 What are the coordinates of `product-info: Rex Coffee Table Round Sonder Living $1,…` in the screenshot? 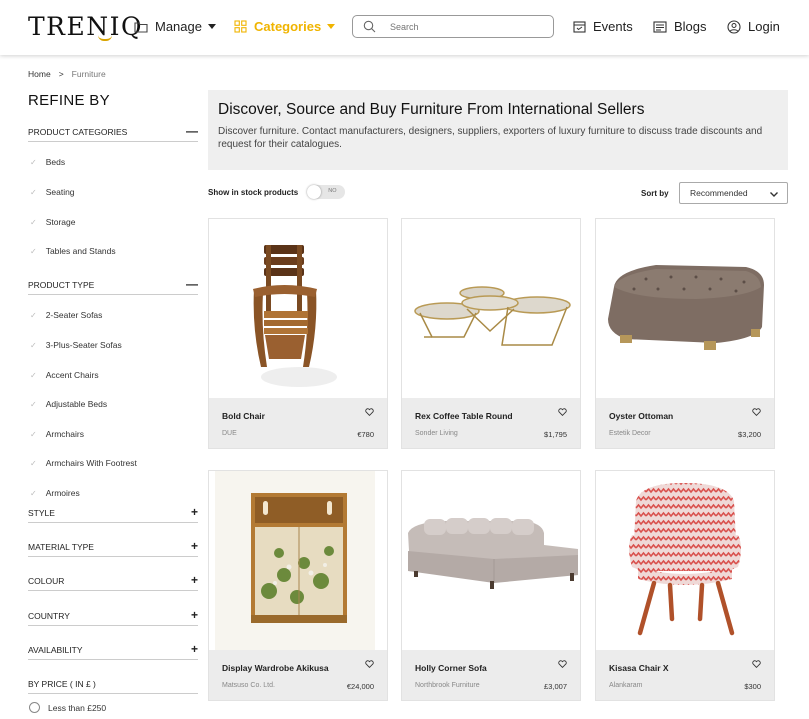 It's located at (491, 423).